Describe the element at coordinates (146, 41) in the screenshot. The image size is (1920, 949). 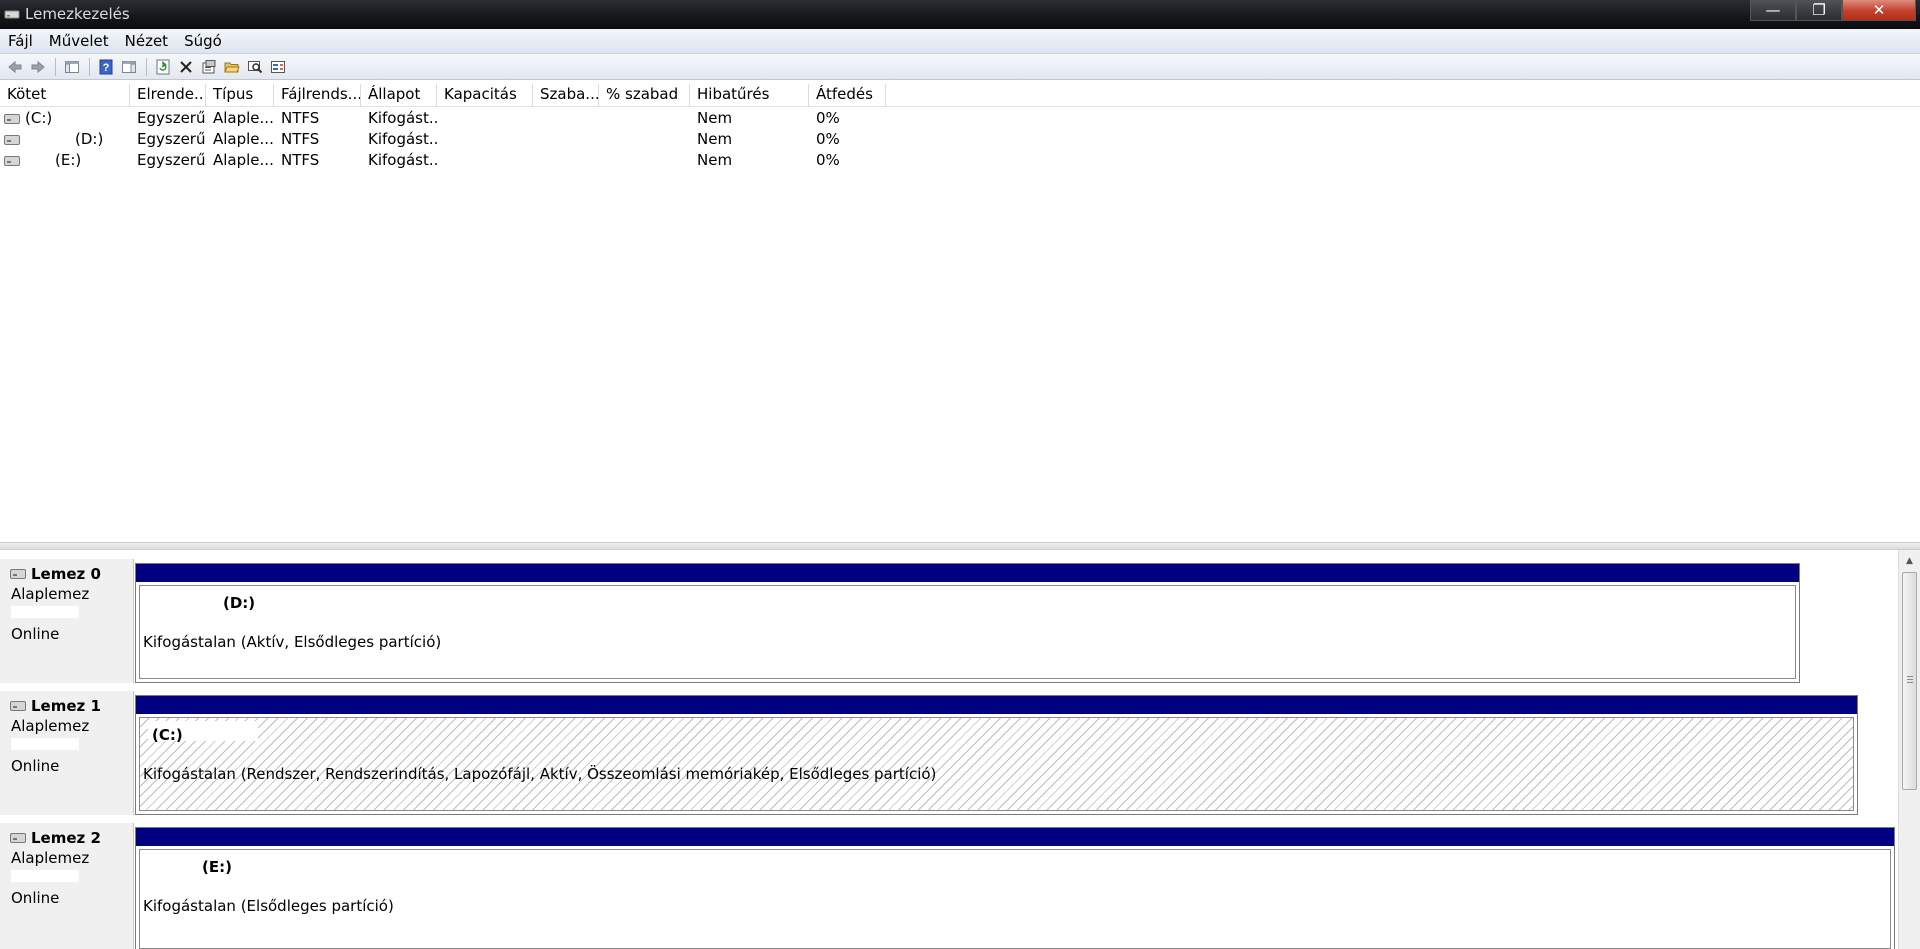
I see `menu-view: Nézet` at that location.